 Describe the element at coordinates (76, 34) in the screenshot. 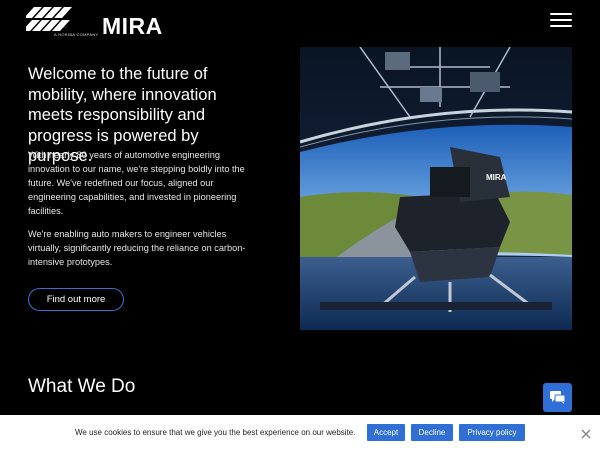

I see `logo-tagline: A HORIBA COMPANY` at that location.